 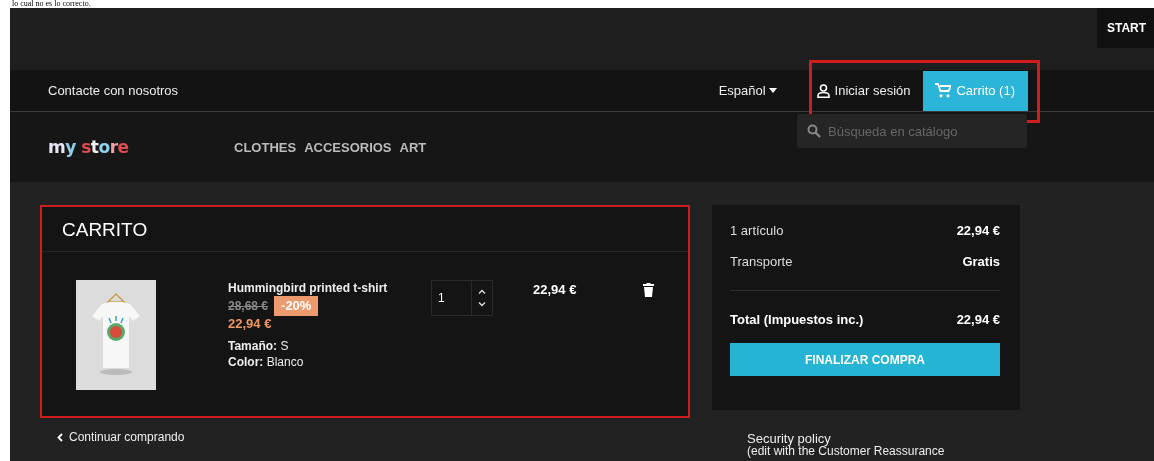 What do you see at coordinates (747, 90) in the screenshot?
I see `language-dropdown: Español` at bounding box center [747, 90].